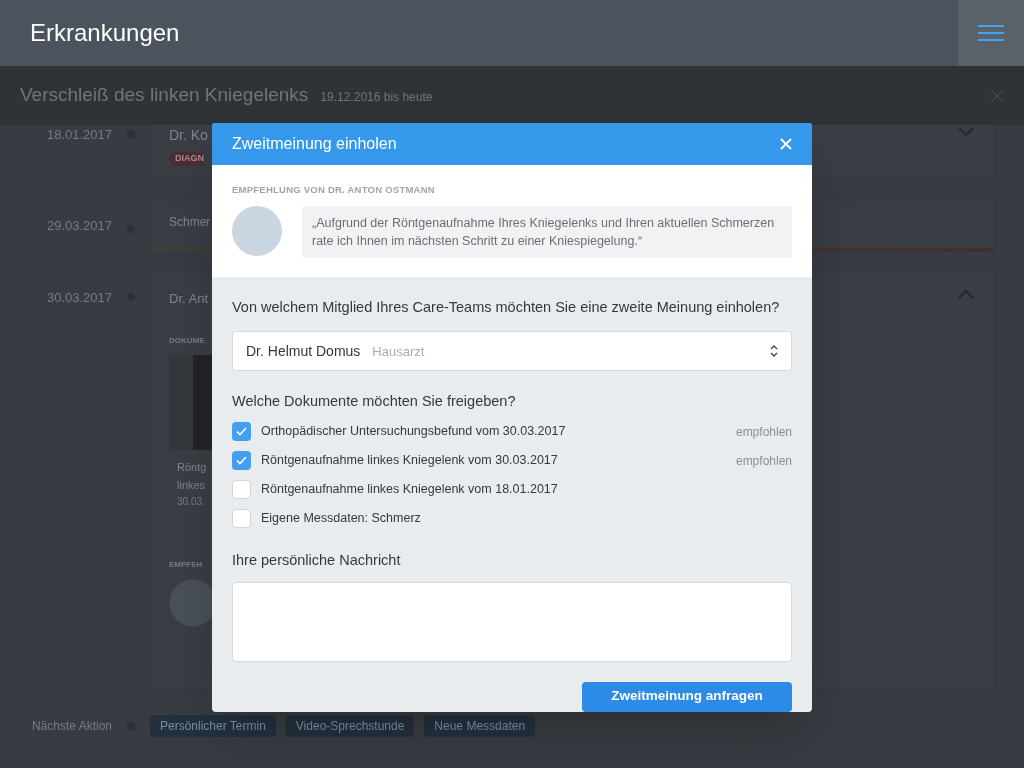 Image resolution: width=1024 pixels, height=768 pixels. I want to click on document-option: Eigene Messdaten: Schmerz, so click(341, 519).